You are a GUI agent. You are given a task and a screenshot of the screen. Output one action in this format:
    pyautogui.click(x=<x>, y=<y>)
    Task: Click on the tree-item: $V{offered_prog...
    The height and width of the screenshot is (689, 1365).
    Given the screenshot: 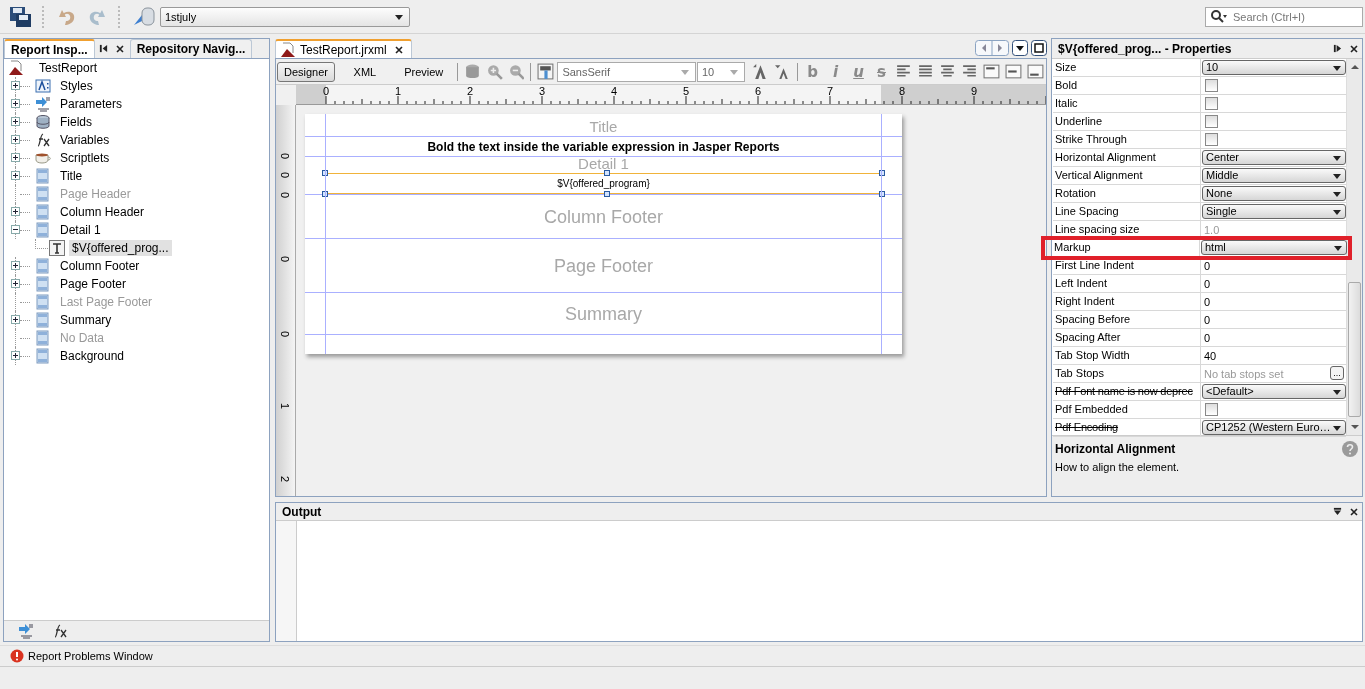 What is the action you would take?
    pyautogui.click(x=120, y=248)
    